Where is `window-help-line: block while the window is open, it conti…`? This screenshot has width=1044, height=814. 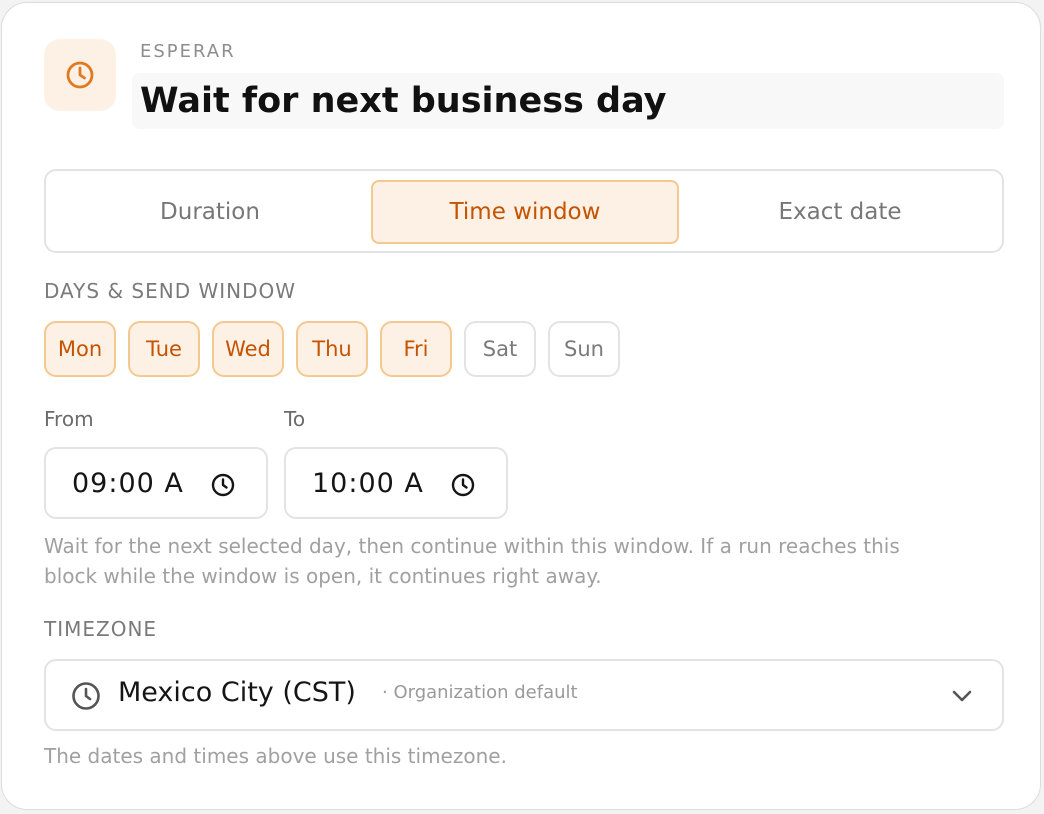 window-help-line: block while the window is open, it conti… is located at coordinates (323, 576).